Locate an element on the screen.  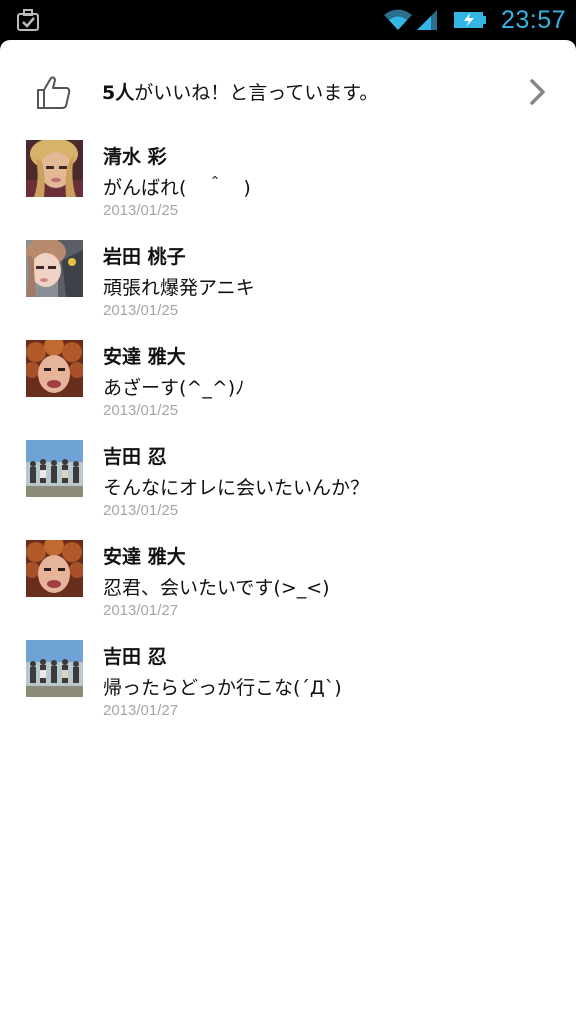
comment-item: 吉田 忍 帰ったらどっか行こな(´Д`) 2013/01/27 is located at coordinates (288, 688).